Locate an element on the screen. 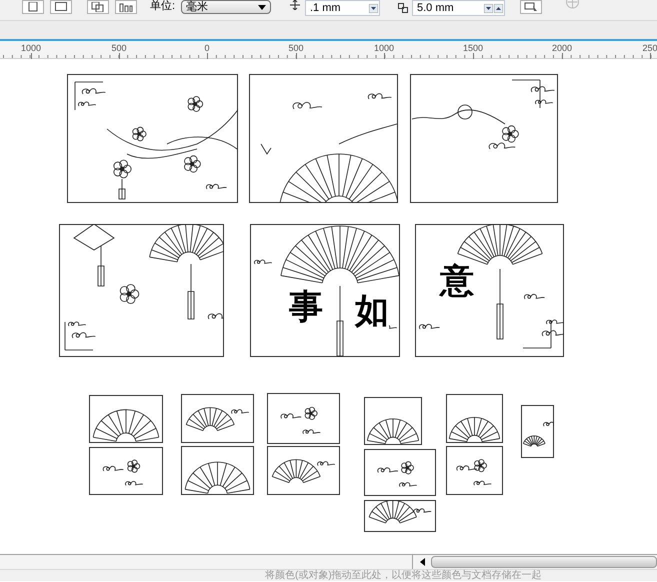  calligraphy-character: 如 is located at coordinates (372, 311).